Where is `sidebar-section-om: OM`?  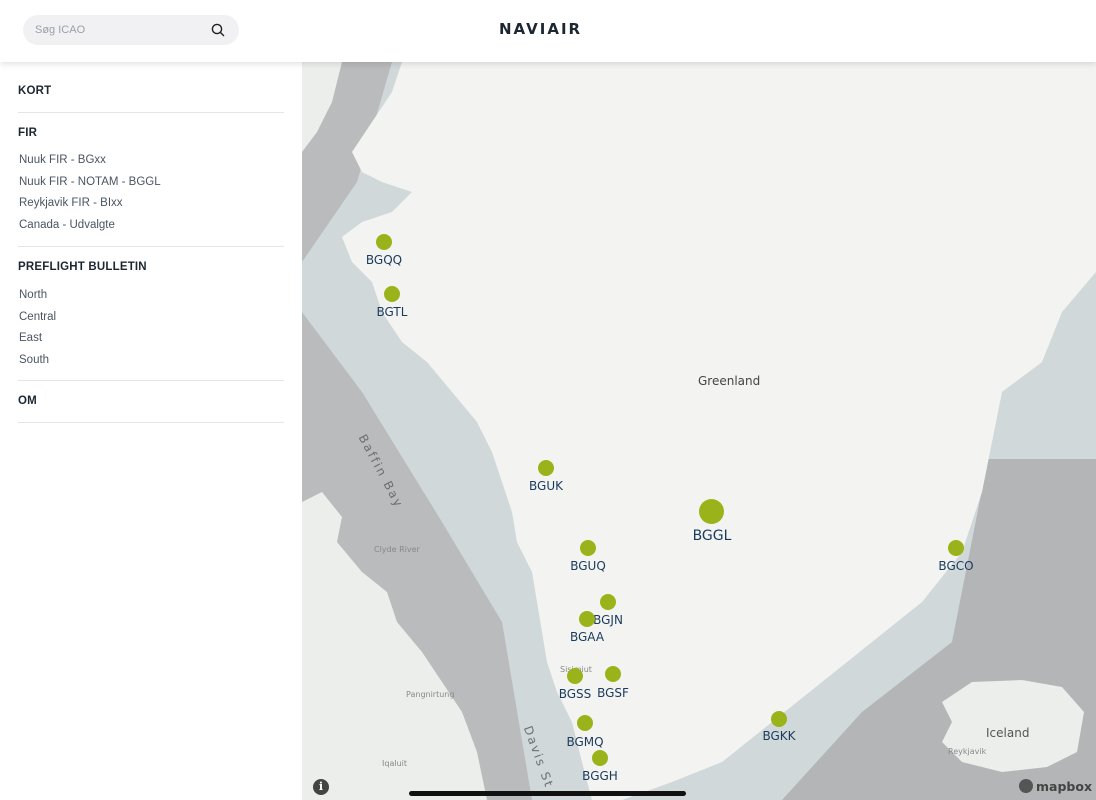
sidebar-section-om: OM is located at coordinates (151, 401).